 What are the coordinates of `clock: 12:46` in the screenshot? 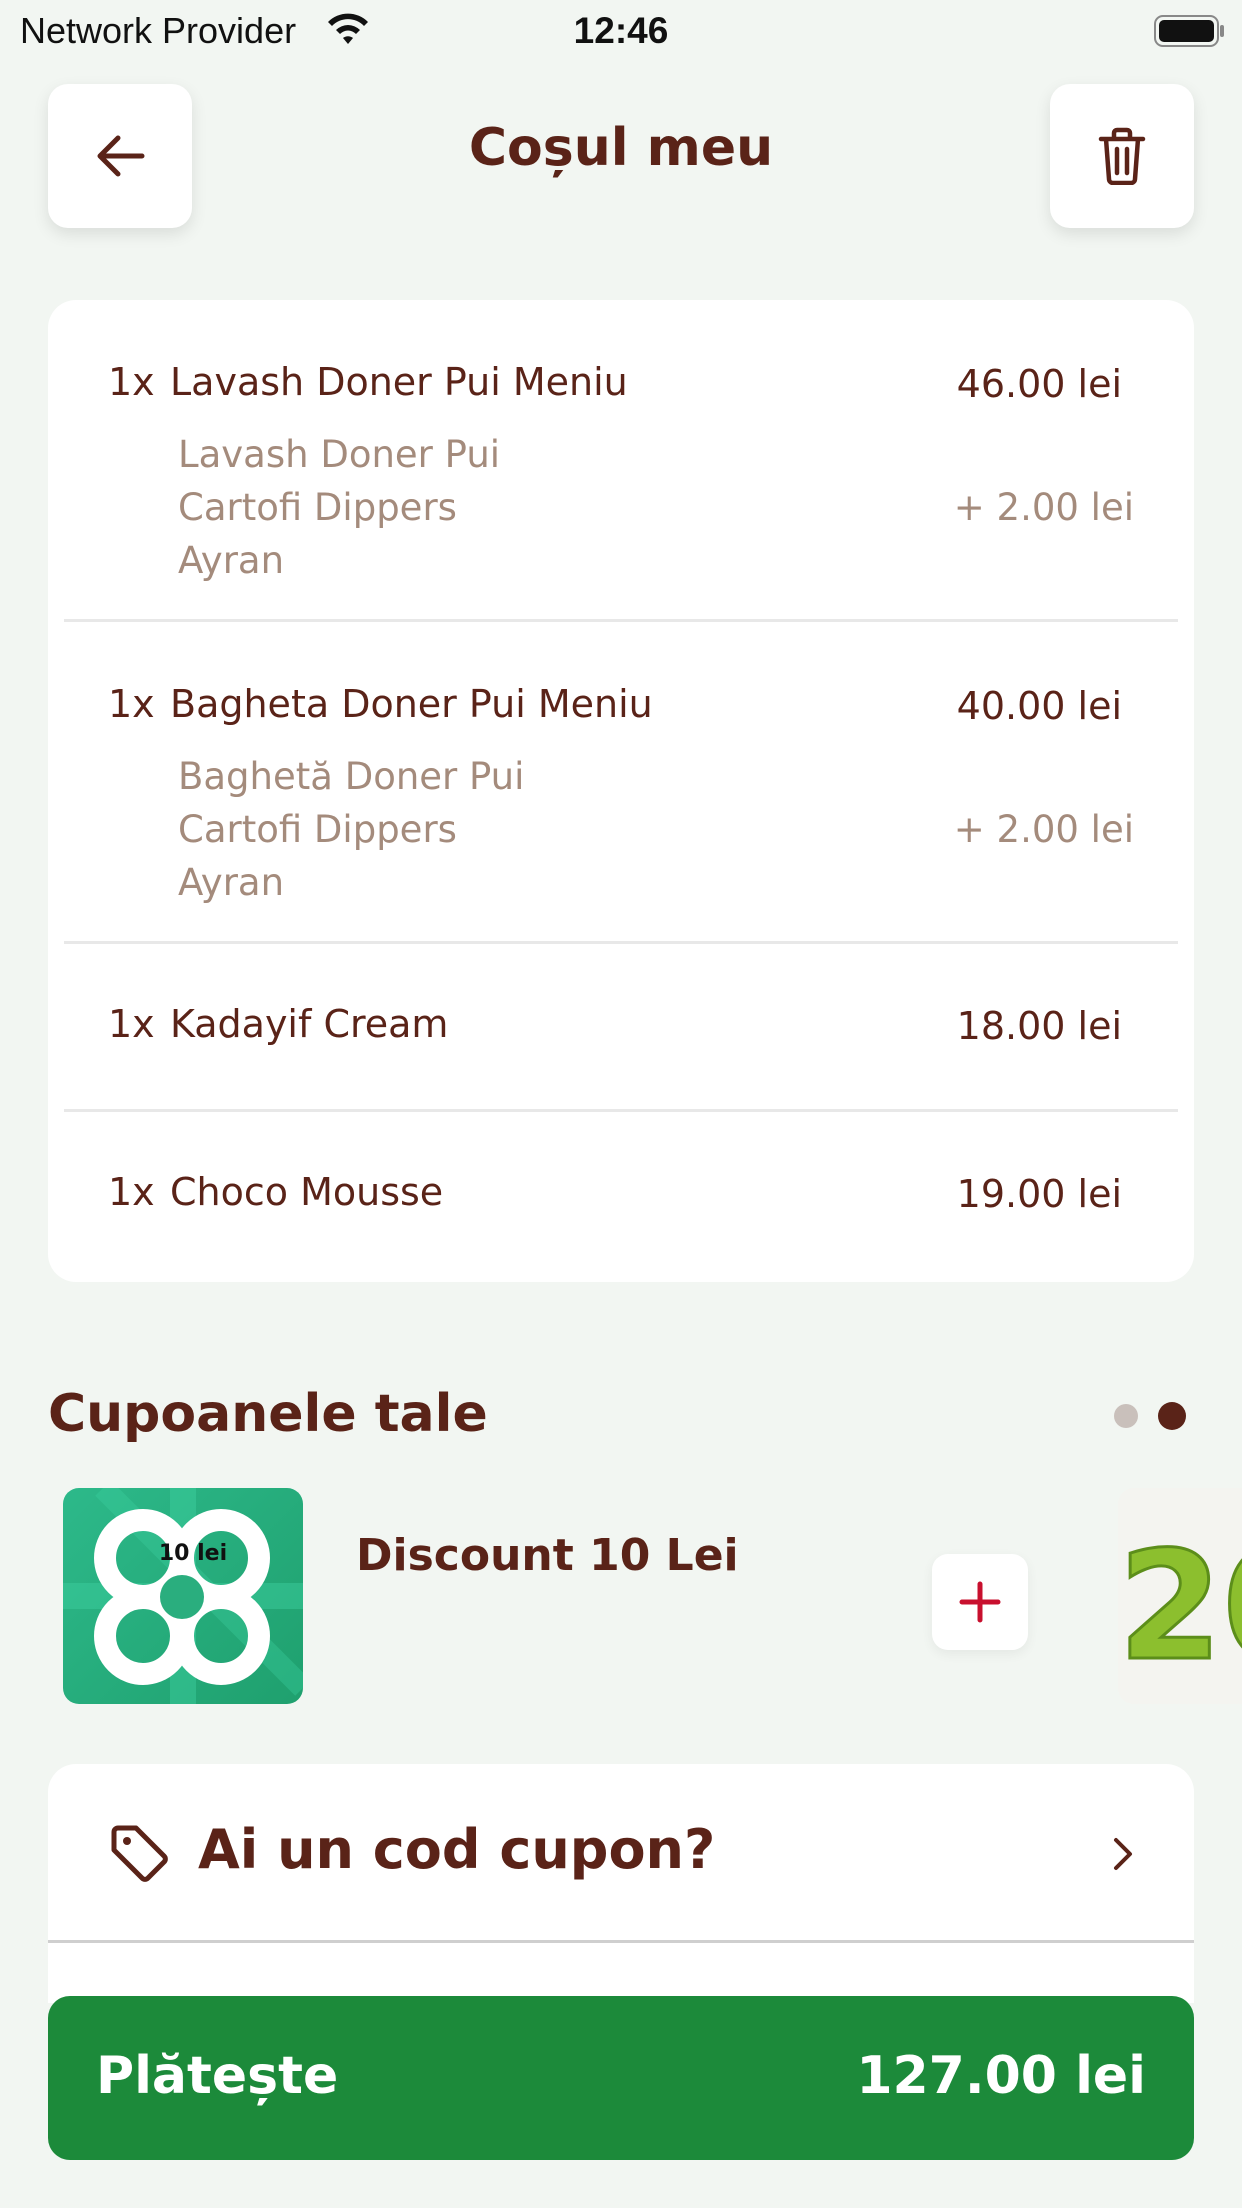 It's located at (621, 30).